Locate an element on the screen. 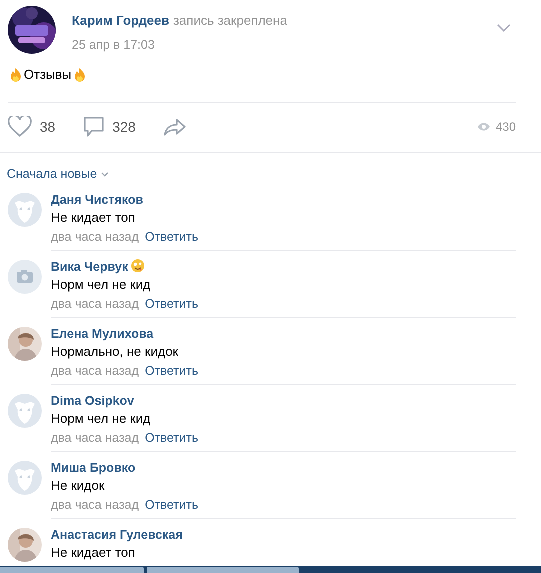  author-name: Карим Гордеев is located at coordinates (121, 20).